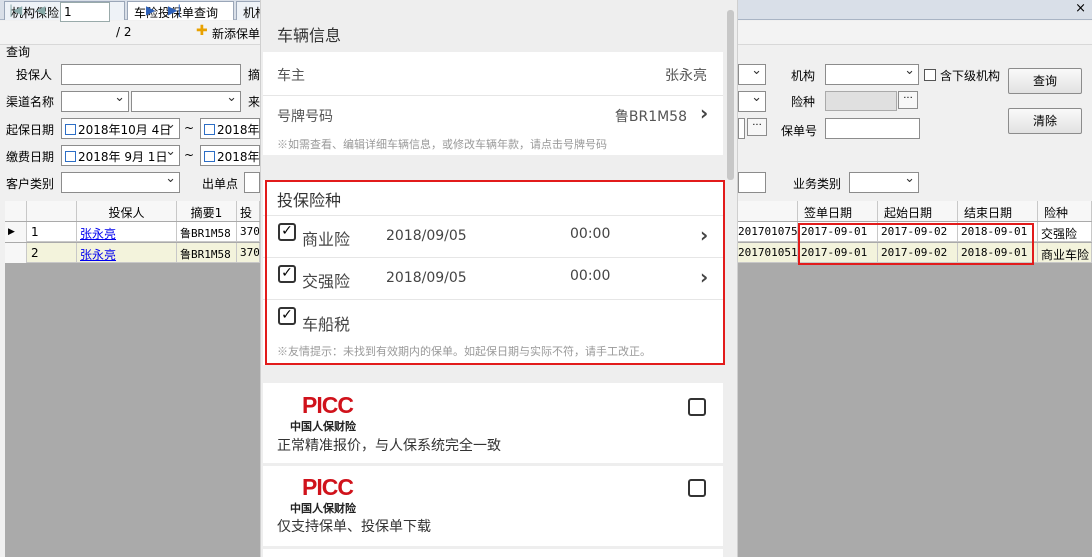 Image resolution: width=1092 pixels, height=557 pixels. Describe the element at coordinates (52, 211) in the screenshot. I see `header-num` at that location.